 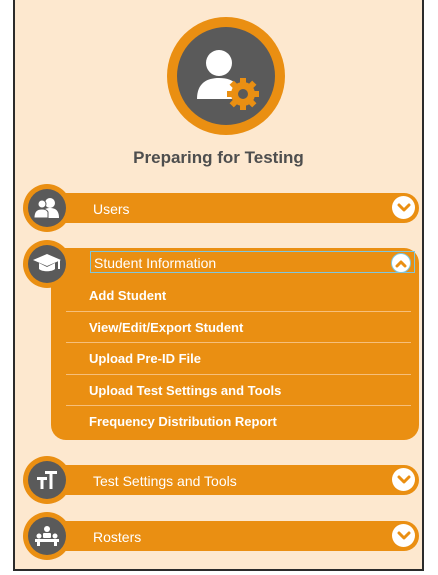 I want to click on section-rosters: Rosters, so click(x=227, y=536).